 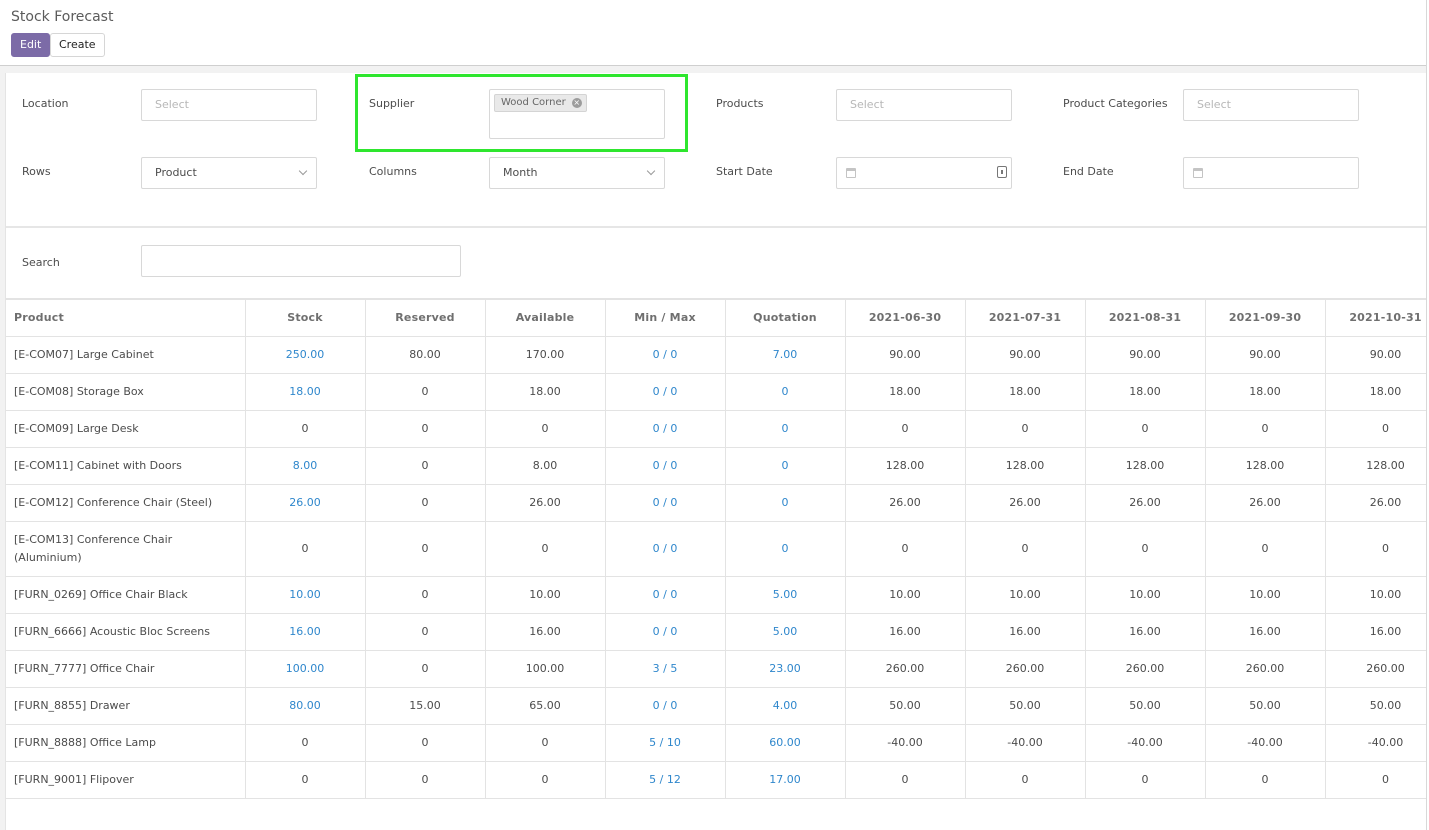 What do you see at coordinates (126, 632) in the screenshot?
I see `product-cell: [FURN_6666] Acoustic Bloc Screens` at bounding box center [126, 632].